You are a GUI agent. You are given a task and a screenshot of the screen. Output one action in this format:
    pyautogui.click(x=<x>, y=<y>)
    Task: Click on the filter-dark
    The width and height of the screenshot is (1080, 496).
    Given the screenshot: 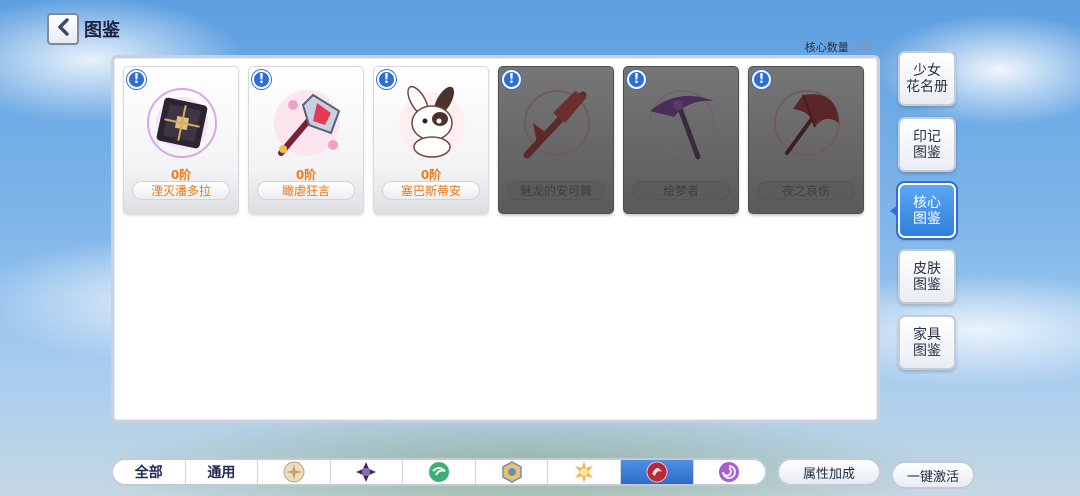 What is the action you would take?
    pyautogui.click(x=367, y=472)
    